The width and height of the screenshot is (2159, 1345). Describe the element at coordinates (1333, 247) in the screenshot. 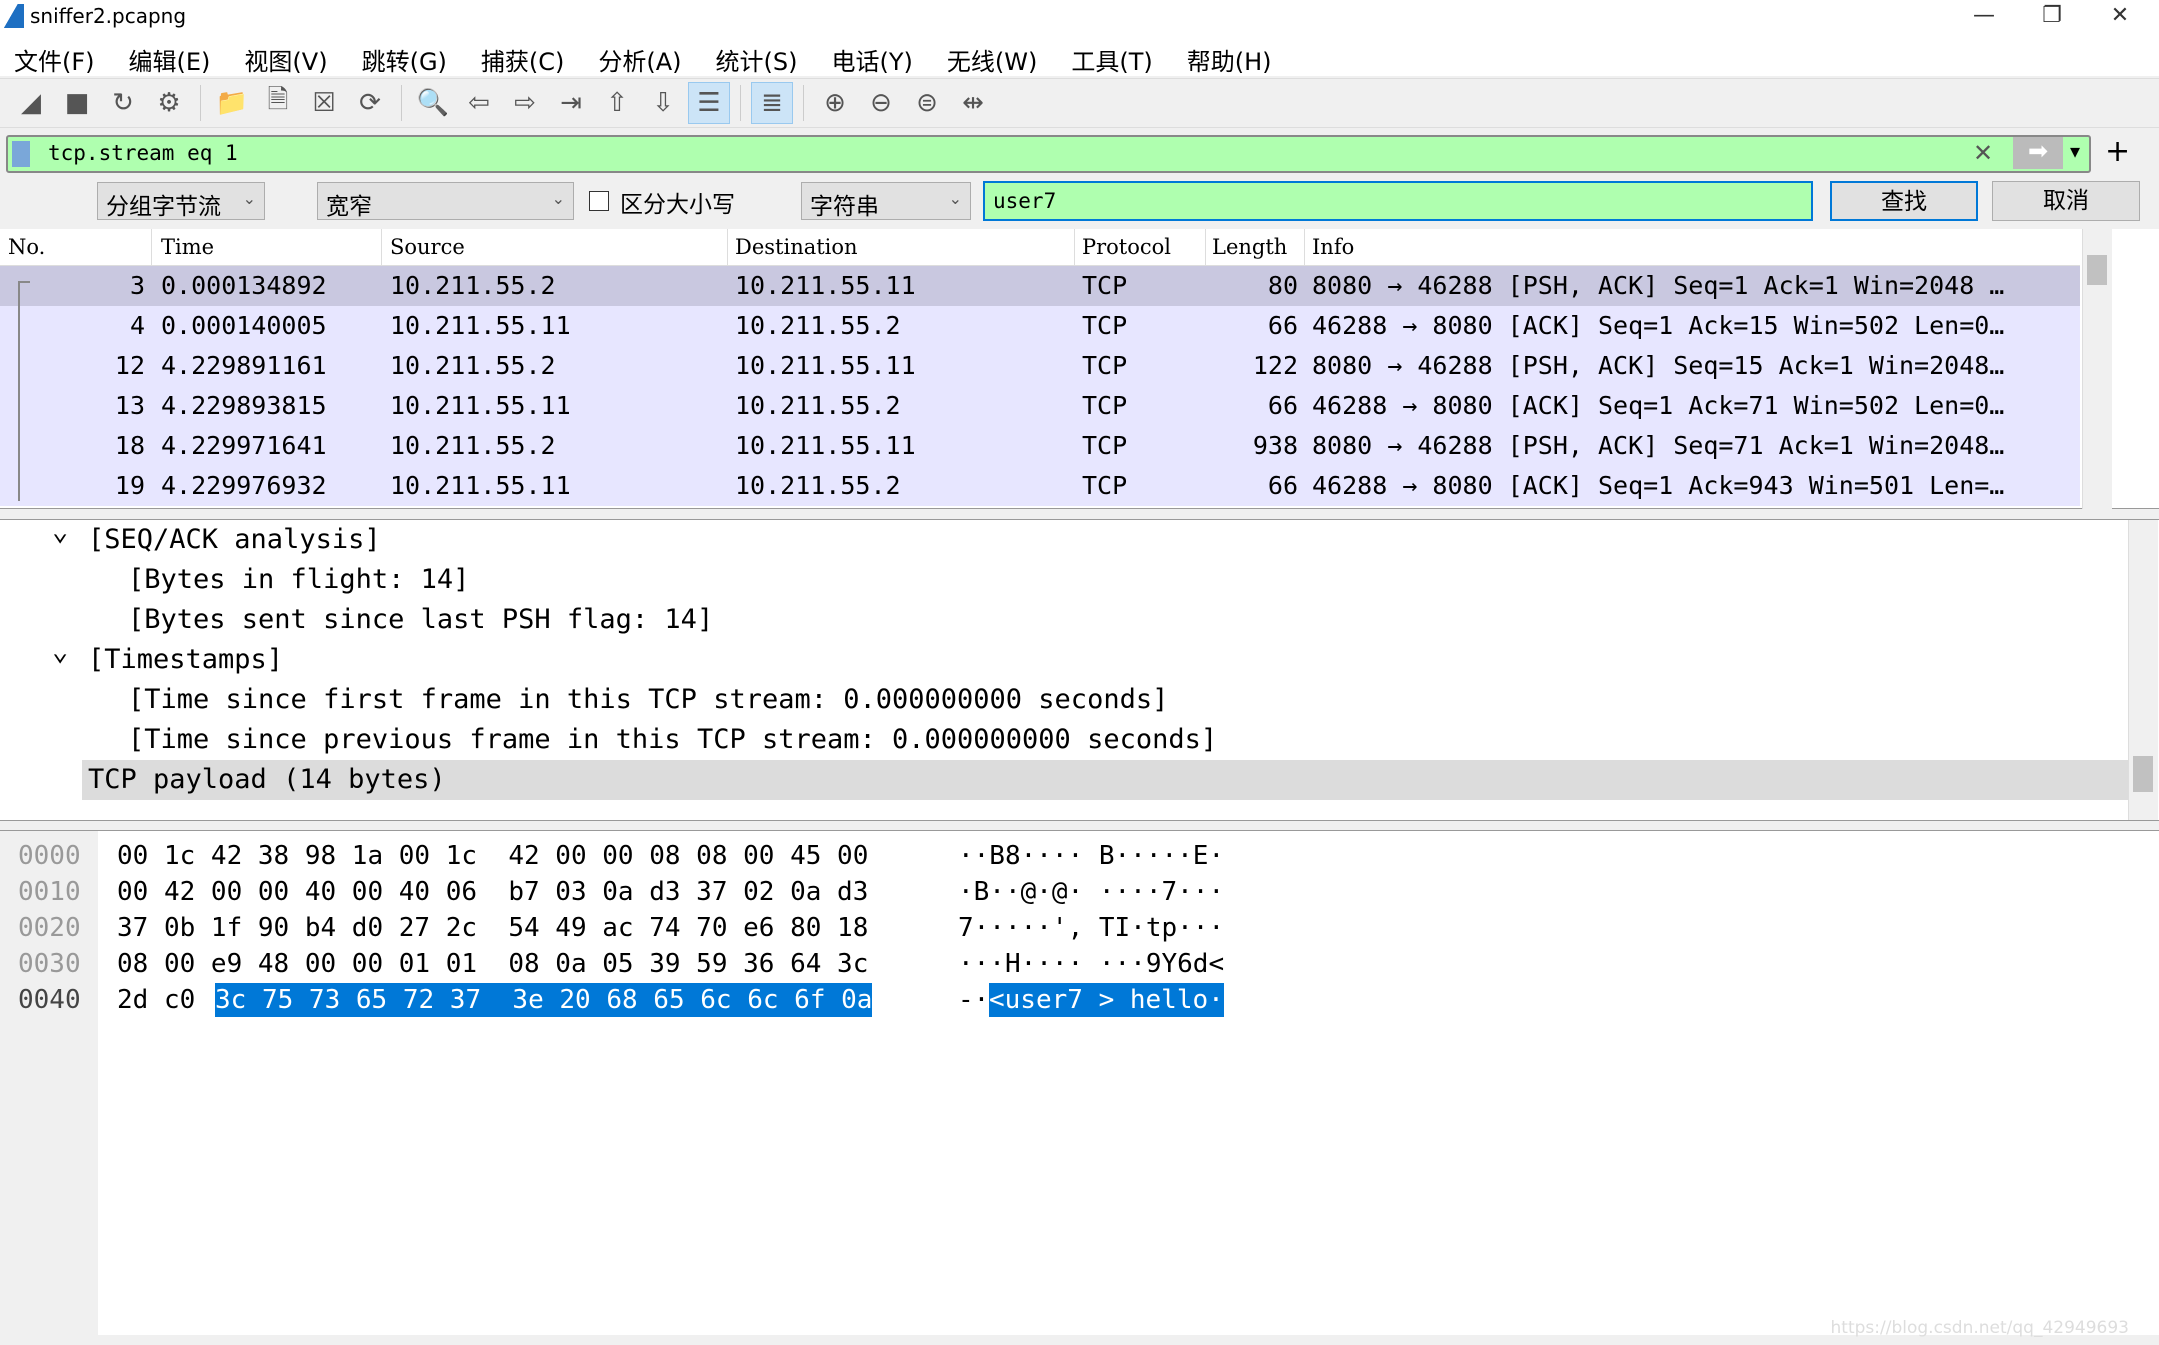

I see `column-header-6: Info` at that location.